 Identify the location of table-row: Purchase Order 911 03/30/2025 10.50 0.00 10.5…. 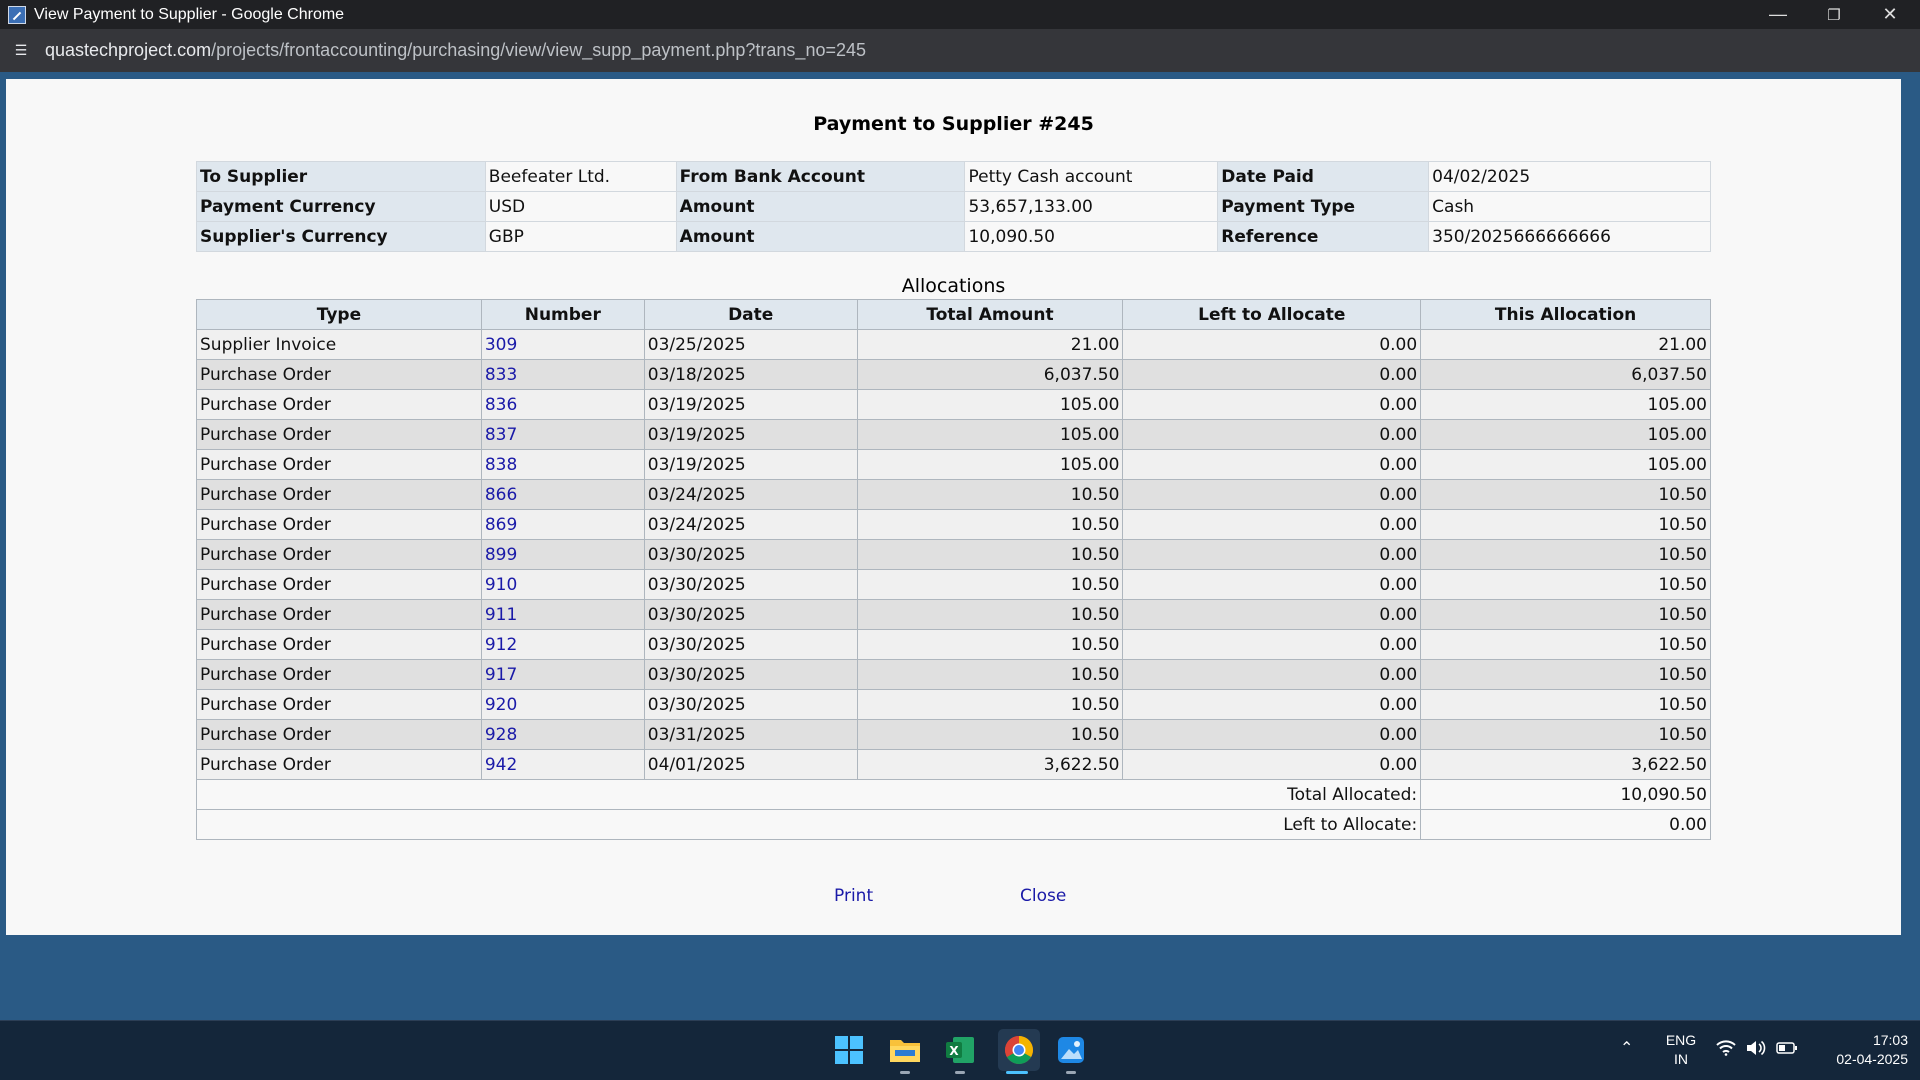
(953, 614).